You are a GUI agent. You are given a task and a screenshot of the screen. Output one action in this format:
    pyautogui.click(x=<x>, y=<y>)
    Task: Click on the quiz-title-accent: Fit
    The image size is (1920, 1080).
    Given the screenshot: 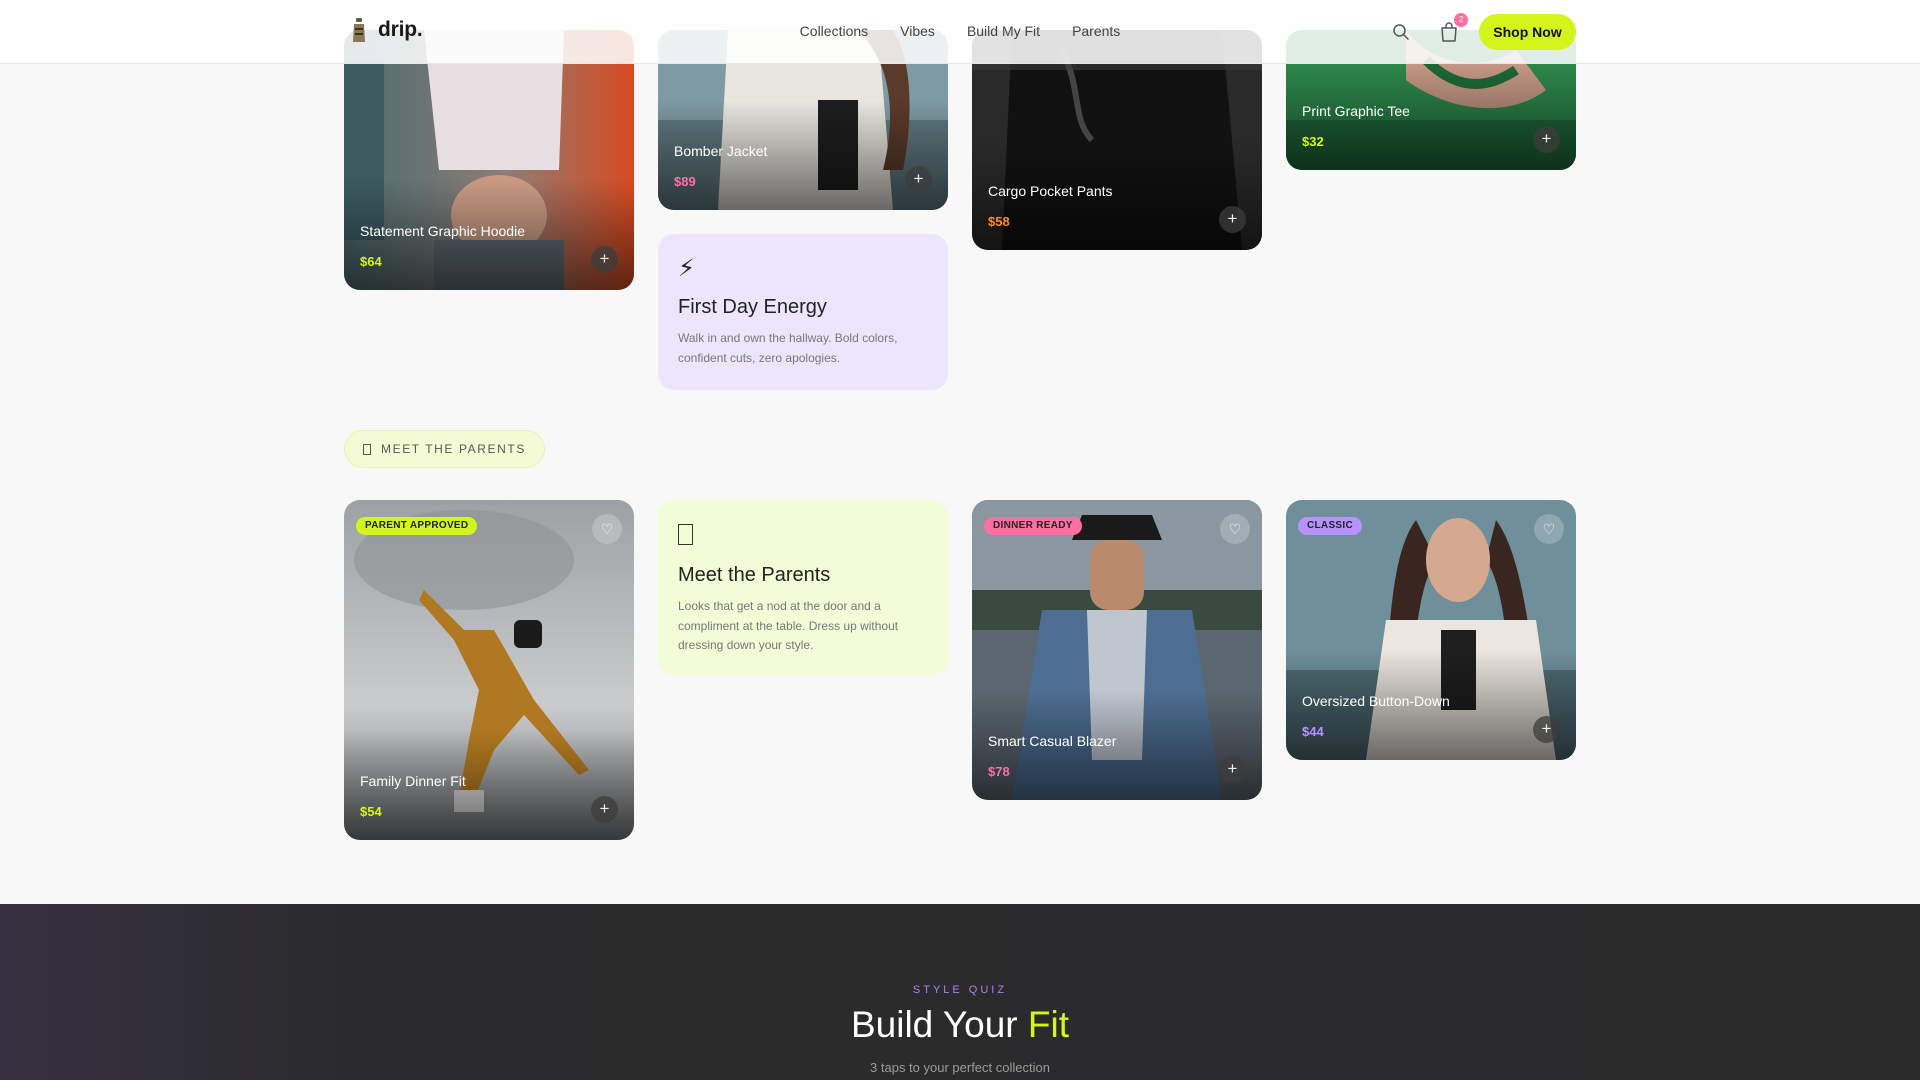 What is the action you would take?
    pyautogui.click(x=1048, y=1024)
    